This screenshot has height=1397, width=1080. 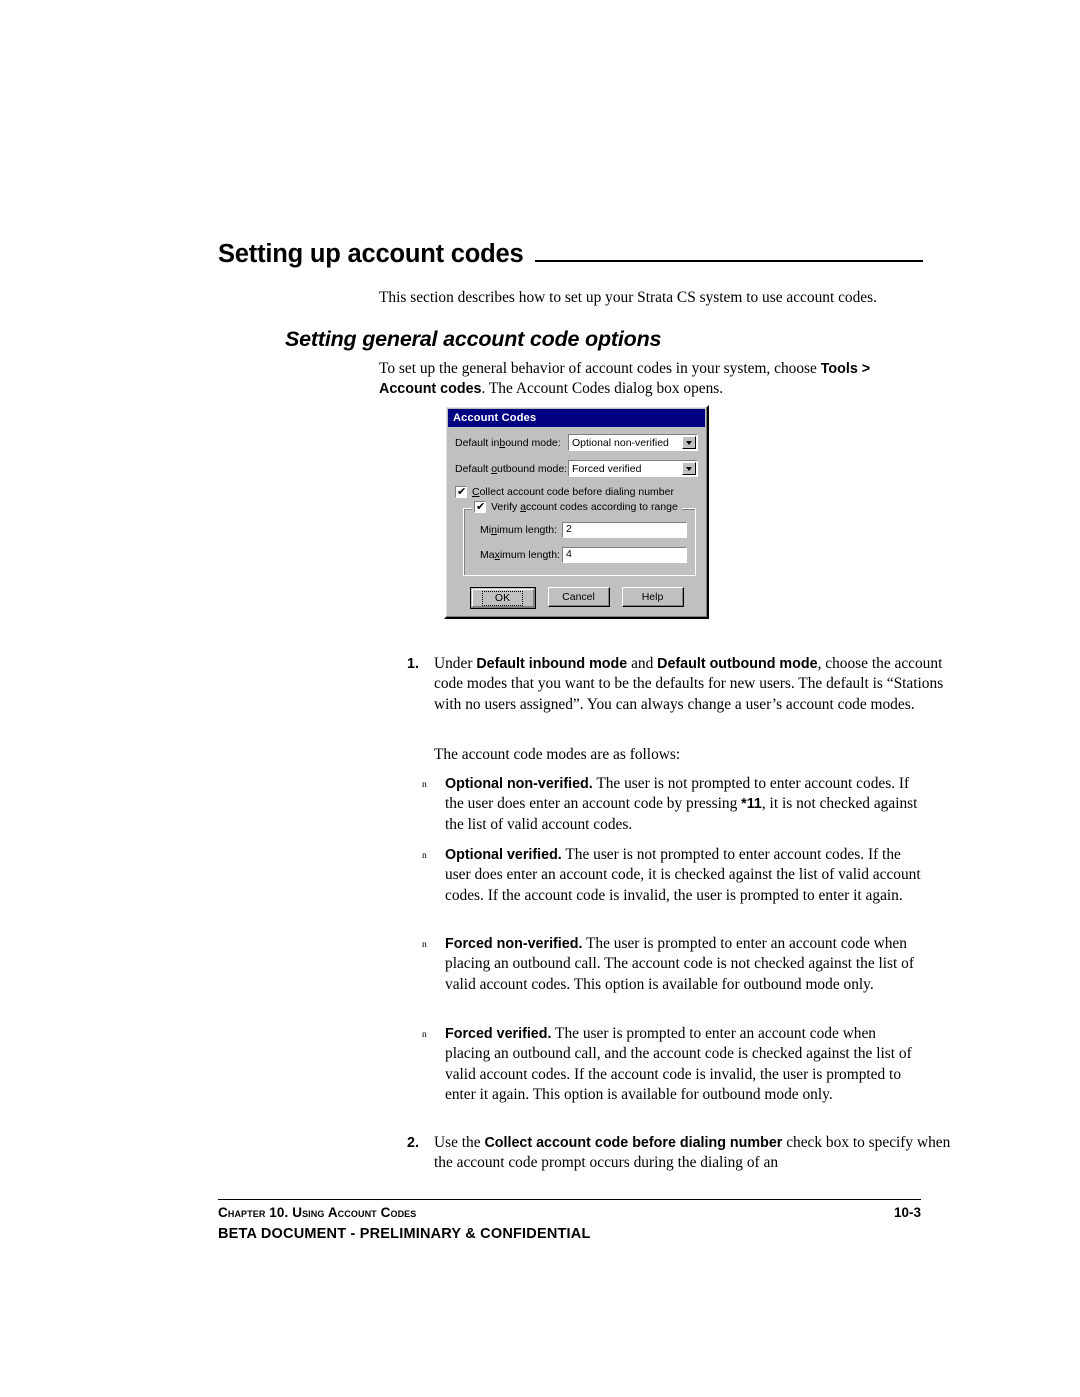 What do you see at coordinates (477, 442) in the screenshot?
I see `label-text-pre: Default in` at bounding box center [477, 442].